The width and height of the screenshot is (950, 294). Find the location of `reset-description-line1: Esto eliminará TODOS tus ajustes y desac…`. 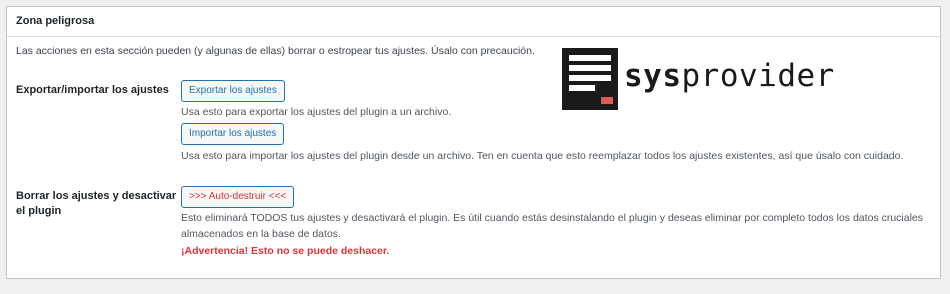

reset-description-line1: Esto eliminará TODOS tus ajustes y desac… is located at coordinates (552, 218).